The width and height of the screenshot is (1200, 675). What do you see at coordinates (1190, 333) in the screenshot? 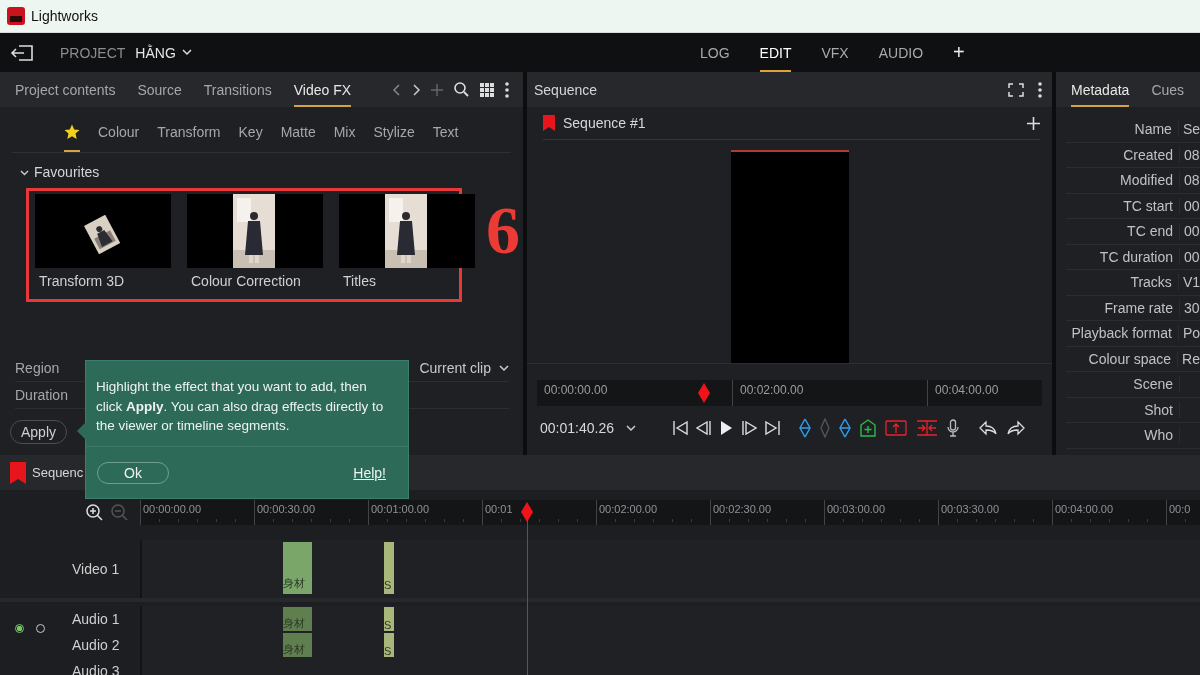
I see `field-value: Po` at bounding box center [1190, 333].